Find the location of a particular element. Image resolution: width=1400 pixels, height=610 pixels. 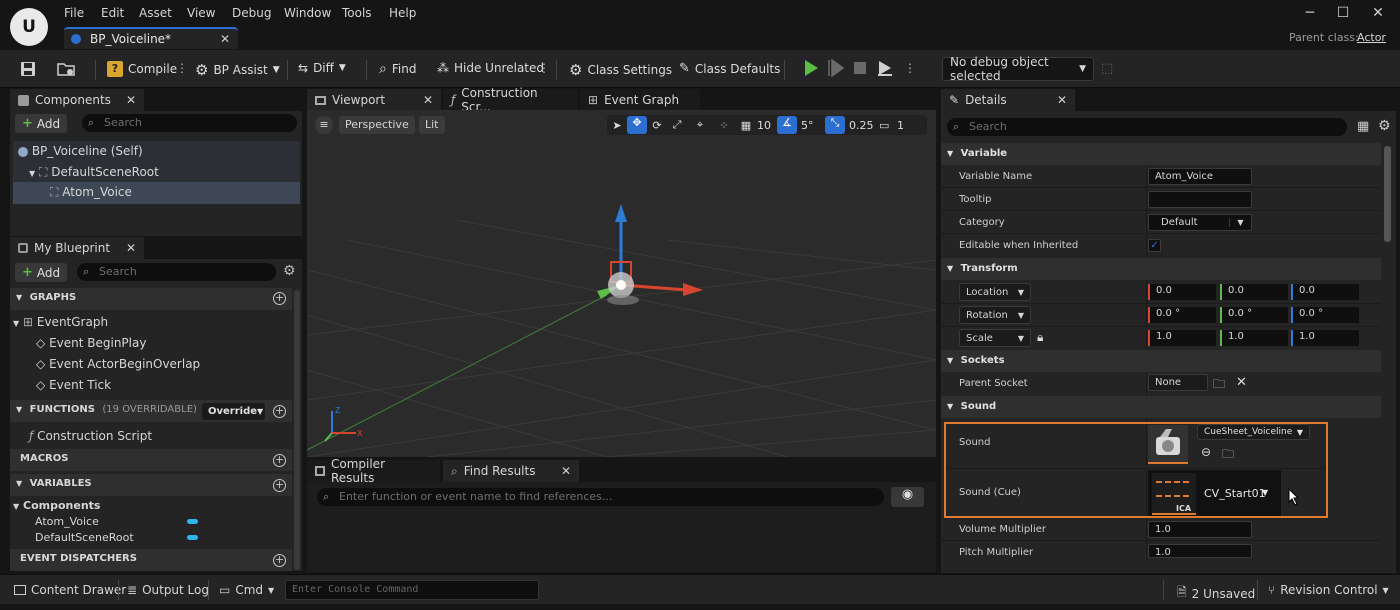

variable-item: Atom_Voice is located at coordinates (67, 521).